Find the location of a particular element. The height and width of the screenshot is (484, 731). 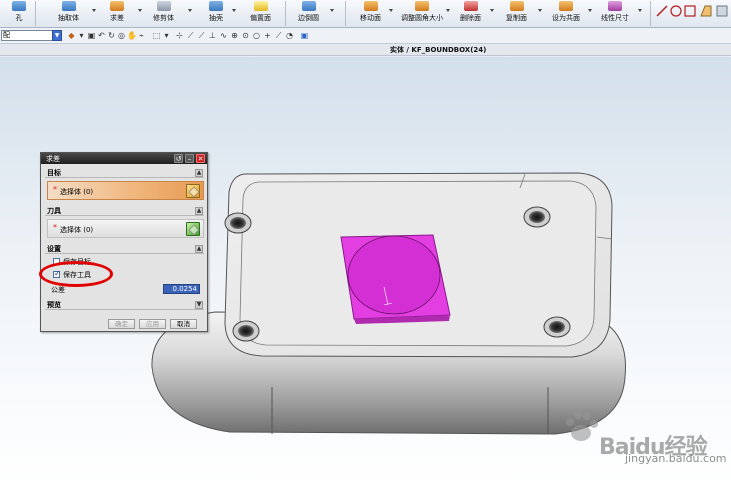

trim-body-dropdown is located at coordinates (190, 10).